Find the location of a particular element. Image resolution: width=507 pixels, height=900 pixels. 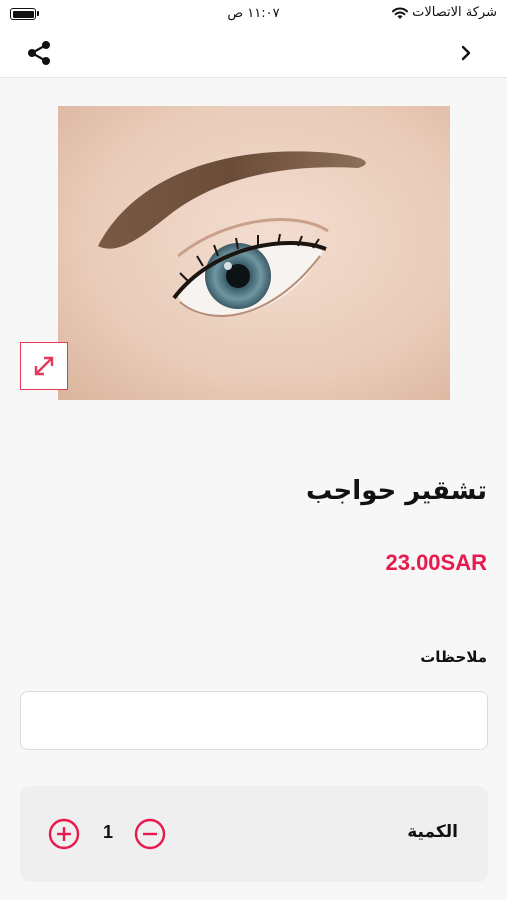

plus-circle-icon is located at coordinates (64, 834).